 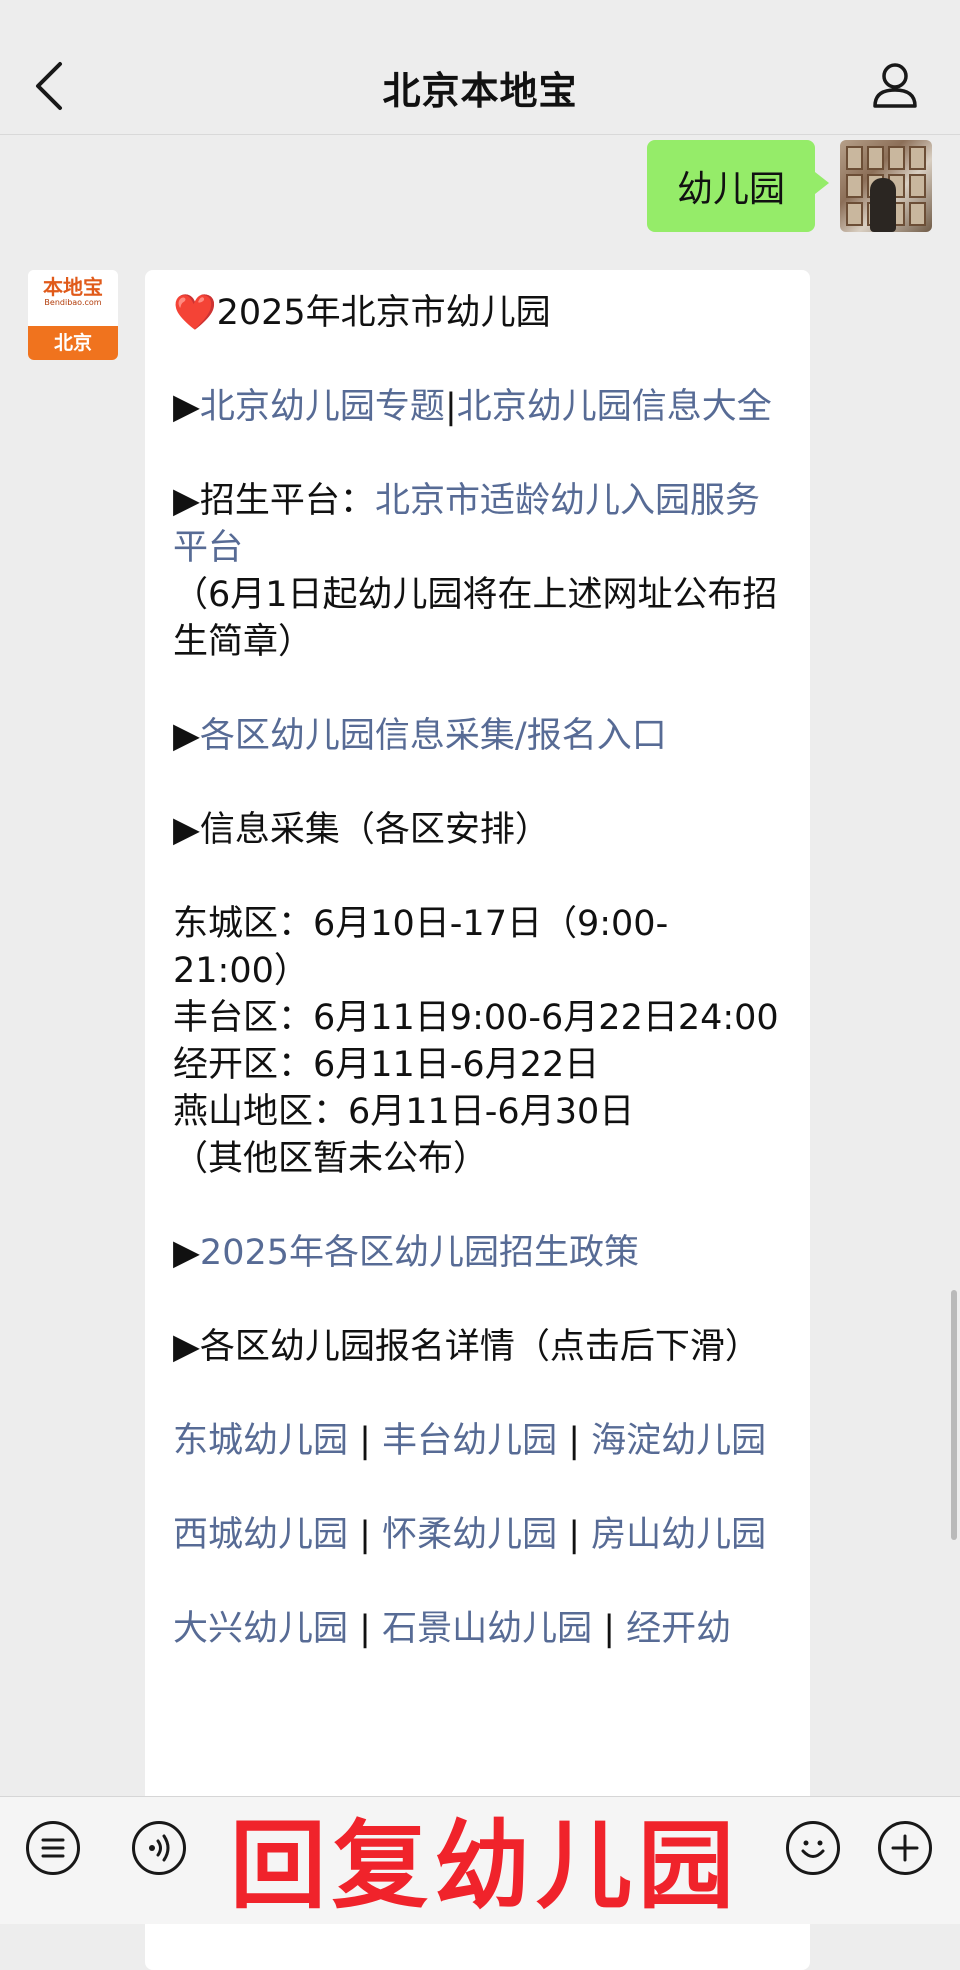 What do you see at coordinates (476, 1018) in the screenshot?
I see `schedule-item: 丰台区：6月11日9:00-6月22日24:00` at bounding box center [476, 1018].